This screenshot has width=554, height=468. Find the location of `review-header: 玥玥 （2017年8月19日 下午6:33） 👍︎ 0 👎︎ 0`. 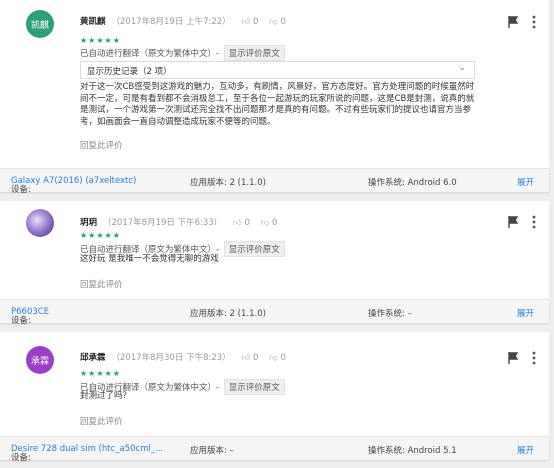

review-header: 玥玥 （2017年8月19日 下午6:33） 👍︎ 0 👎︎ 0 is located at coordinates (178, 222).